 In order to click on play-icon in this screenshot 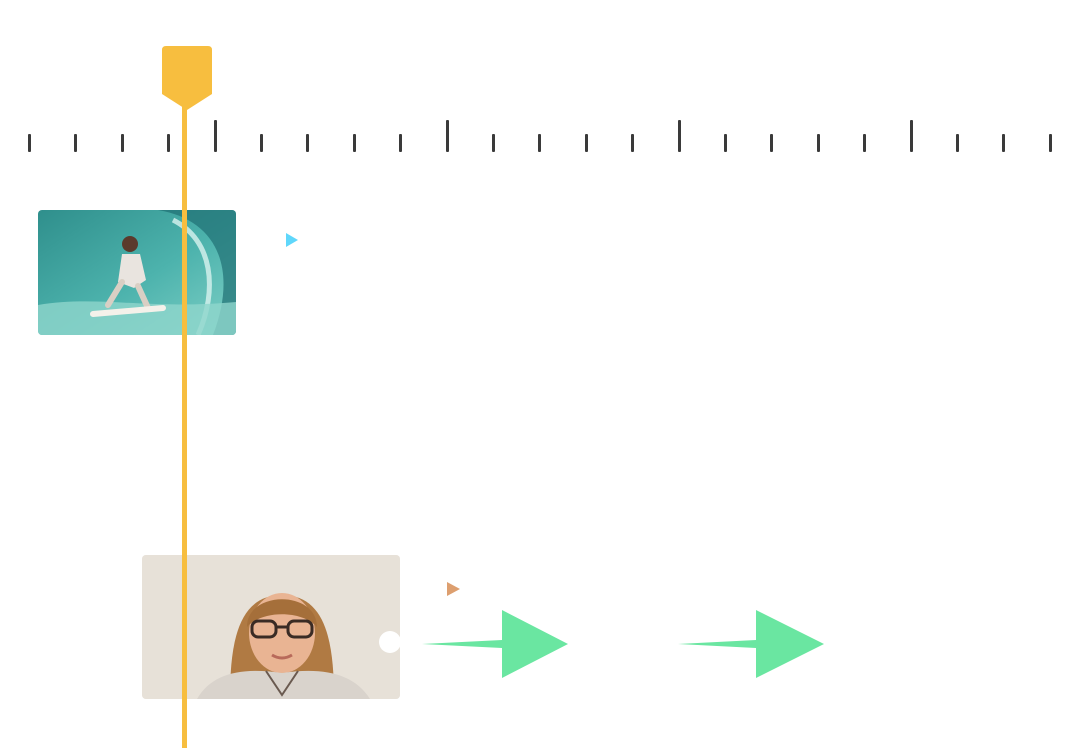, I will do `click(291, 240)`.